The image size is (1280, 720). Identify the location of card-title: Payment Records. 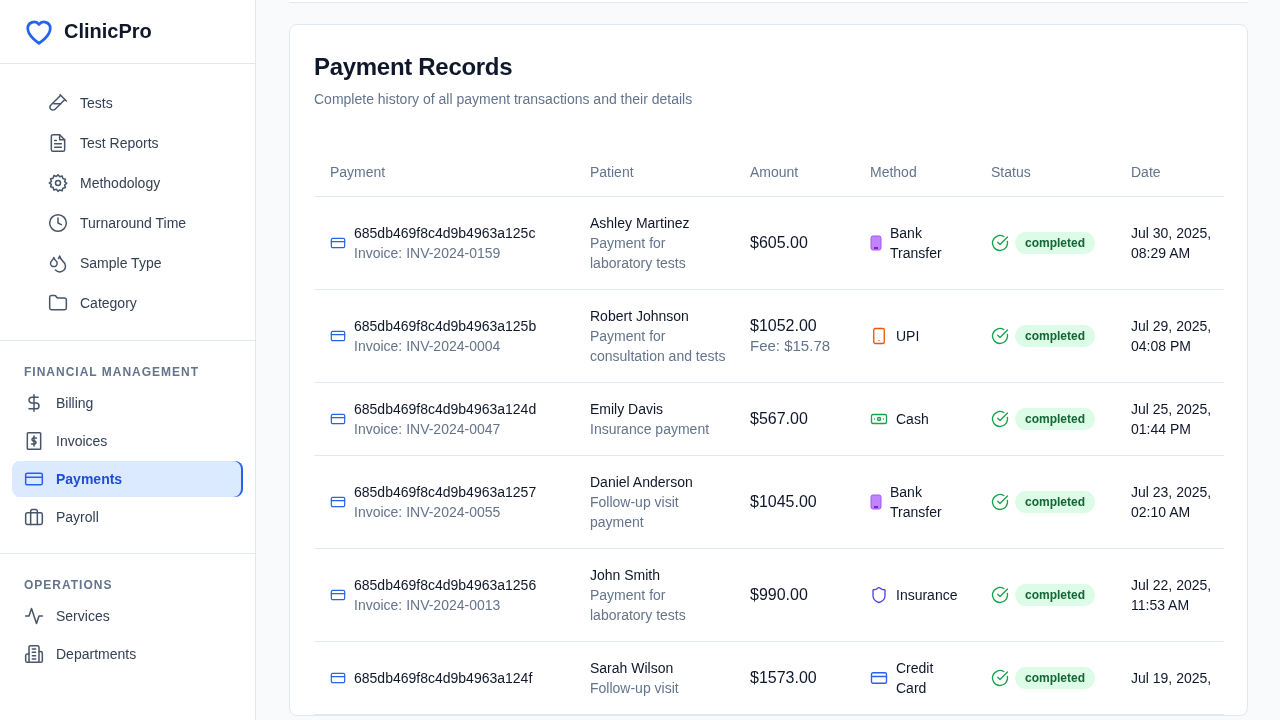
(413, 67).